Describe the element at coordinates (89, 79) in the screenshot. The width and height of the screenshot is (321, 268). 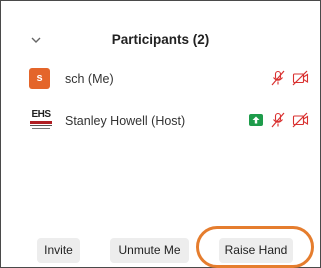
I see `participant-name: sch (Me)` at that location.